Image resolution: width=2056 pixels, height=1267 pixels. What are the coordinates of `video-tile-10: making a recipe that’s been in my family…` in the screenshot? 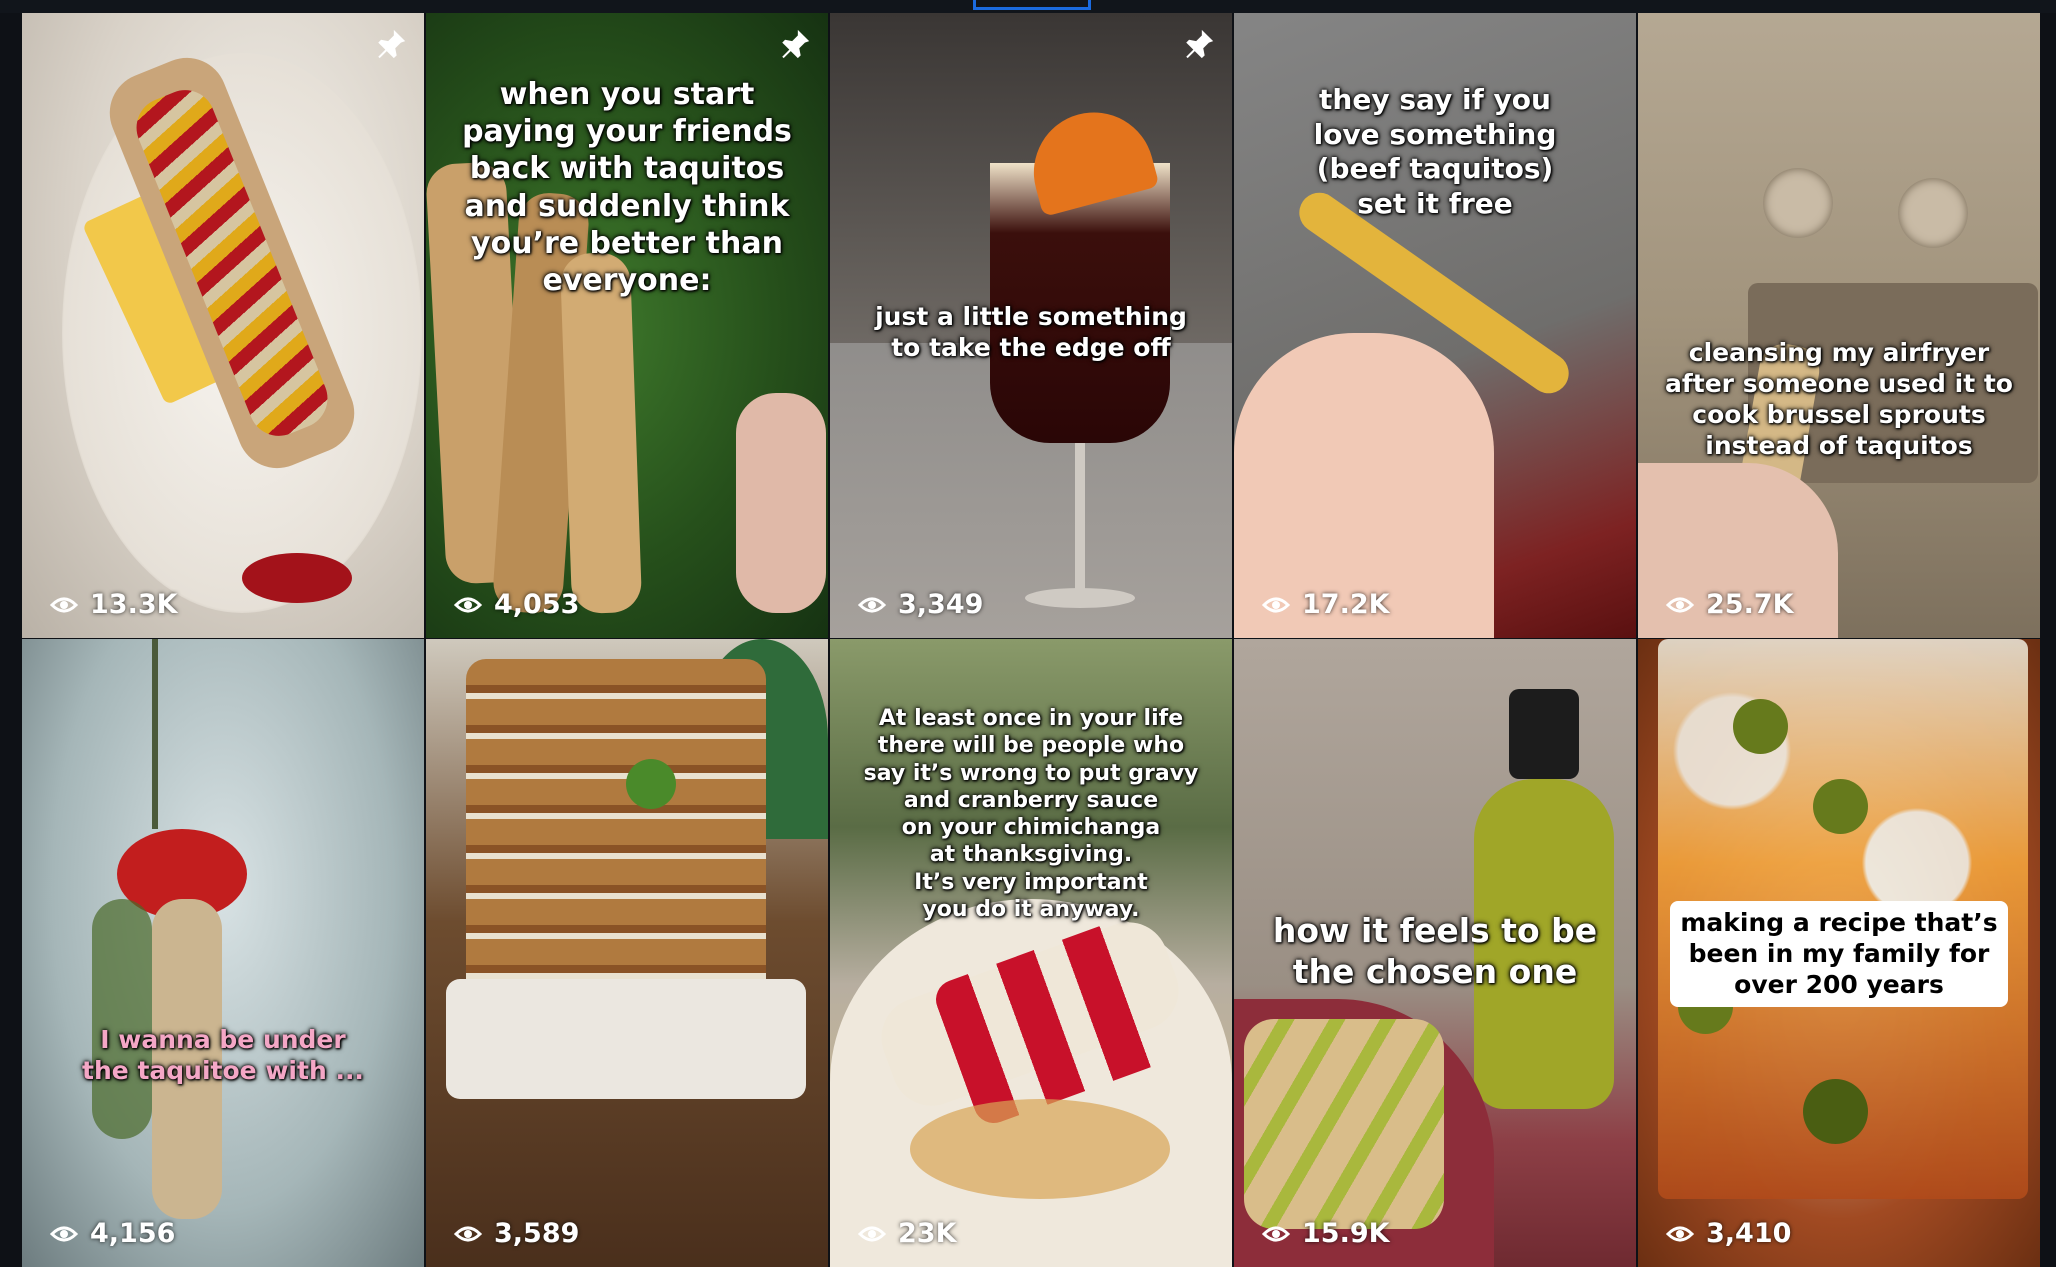 It's located at (1839, 953).